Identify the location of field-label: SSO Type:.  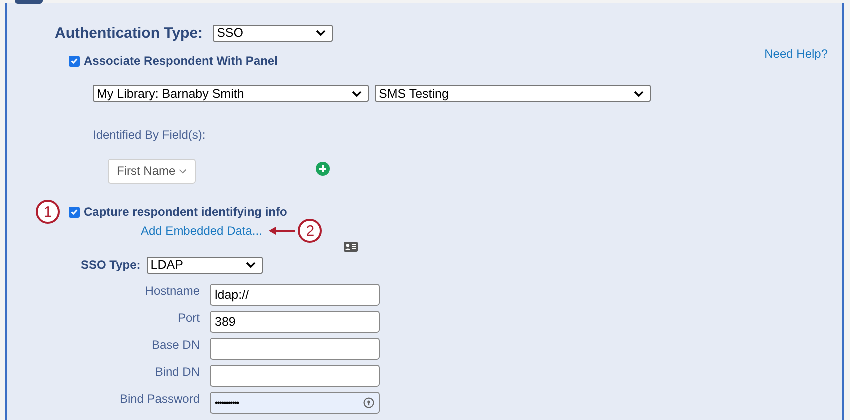
(111, 265).